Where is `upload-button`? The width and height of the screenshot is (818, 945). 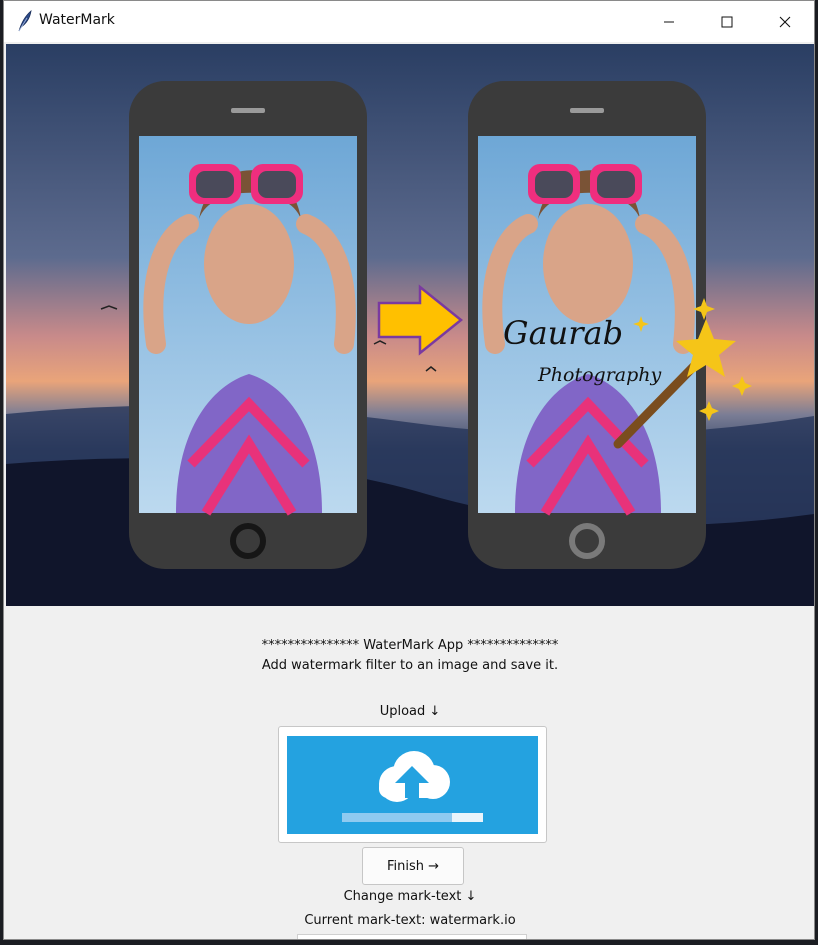
upload-button is located at coordinates (412, 784).